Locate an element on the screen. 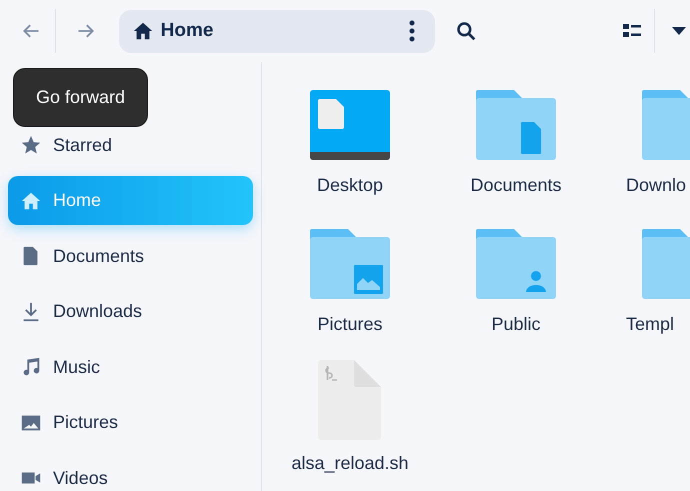  file-name: Public is located at coordinates (516, 324).